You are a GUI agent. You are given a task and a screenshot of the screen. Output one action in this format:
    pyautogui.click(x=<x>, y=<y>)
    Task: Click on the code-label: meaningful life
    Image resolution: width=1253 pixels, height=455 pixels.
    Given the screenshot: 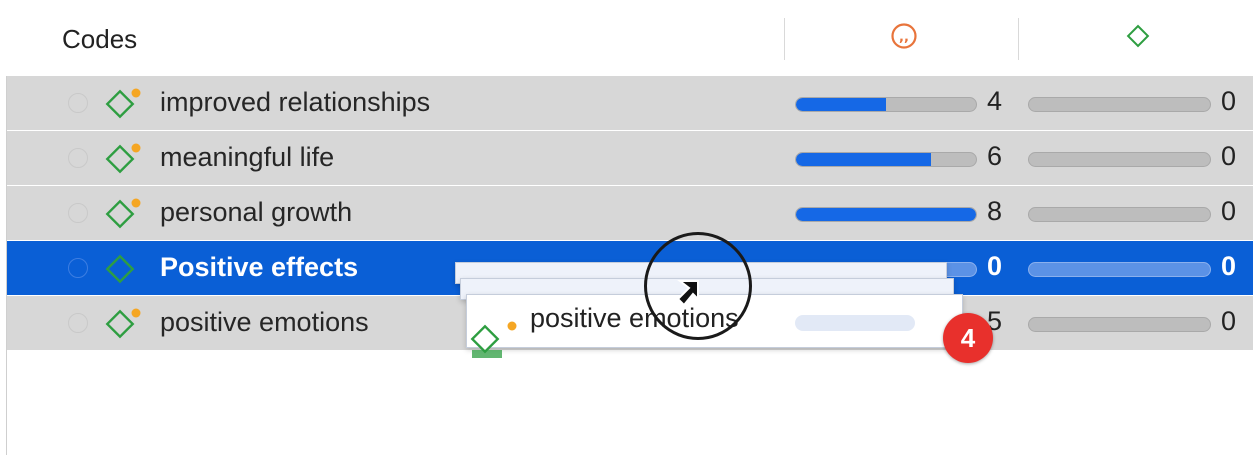 What is the action you would take?
    pyautogui.click(x=247, y=157)
    